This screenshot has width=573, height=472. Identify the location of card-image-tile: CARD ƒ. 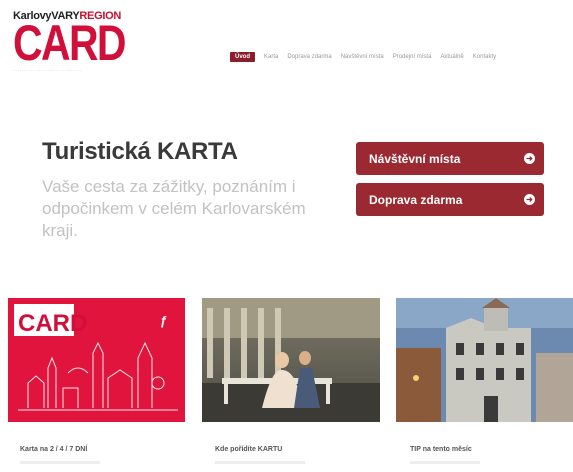
(96, 360).